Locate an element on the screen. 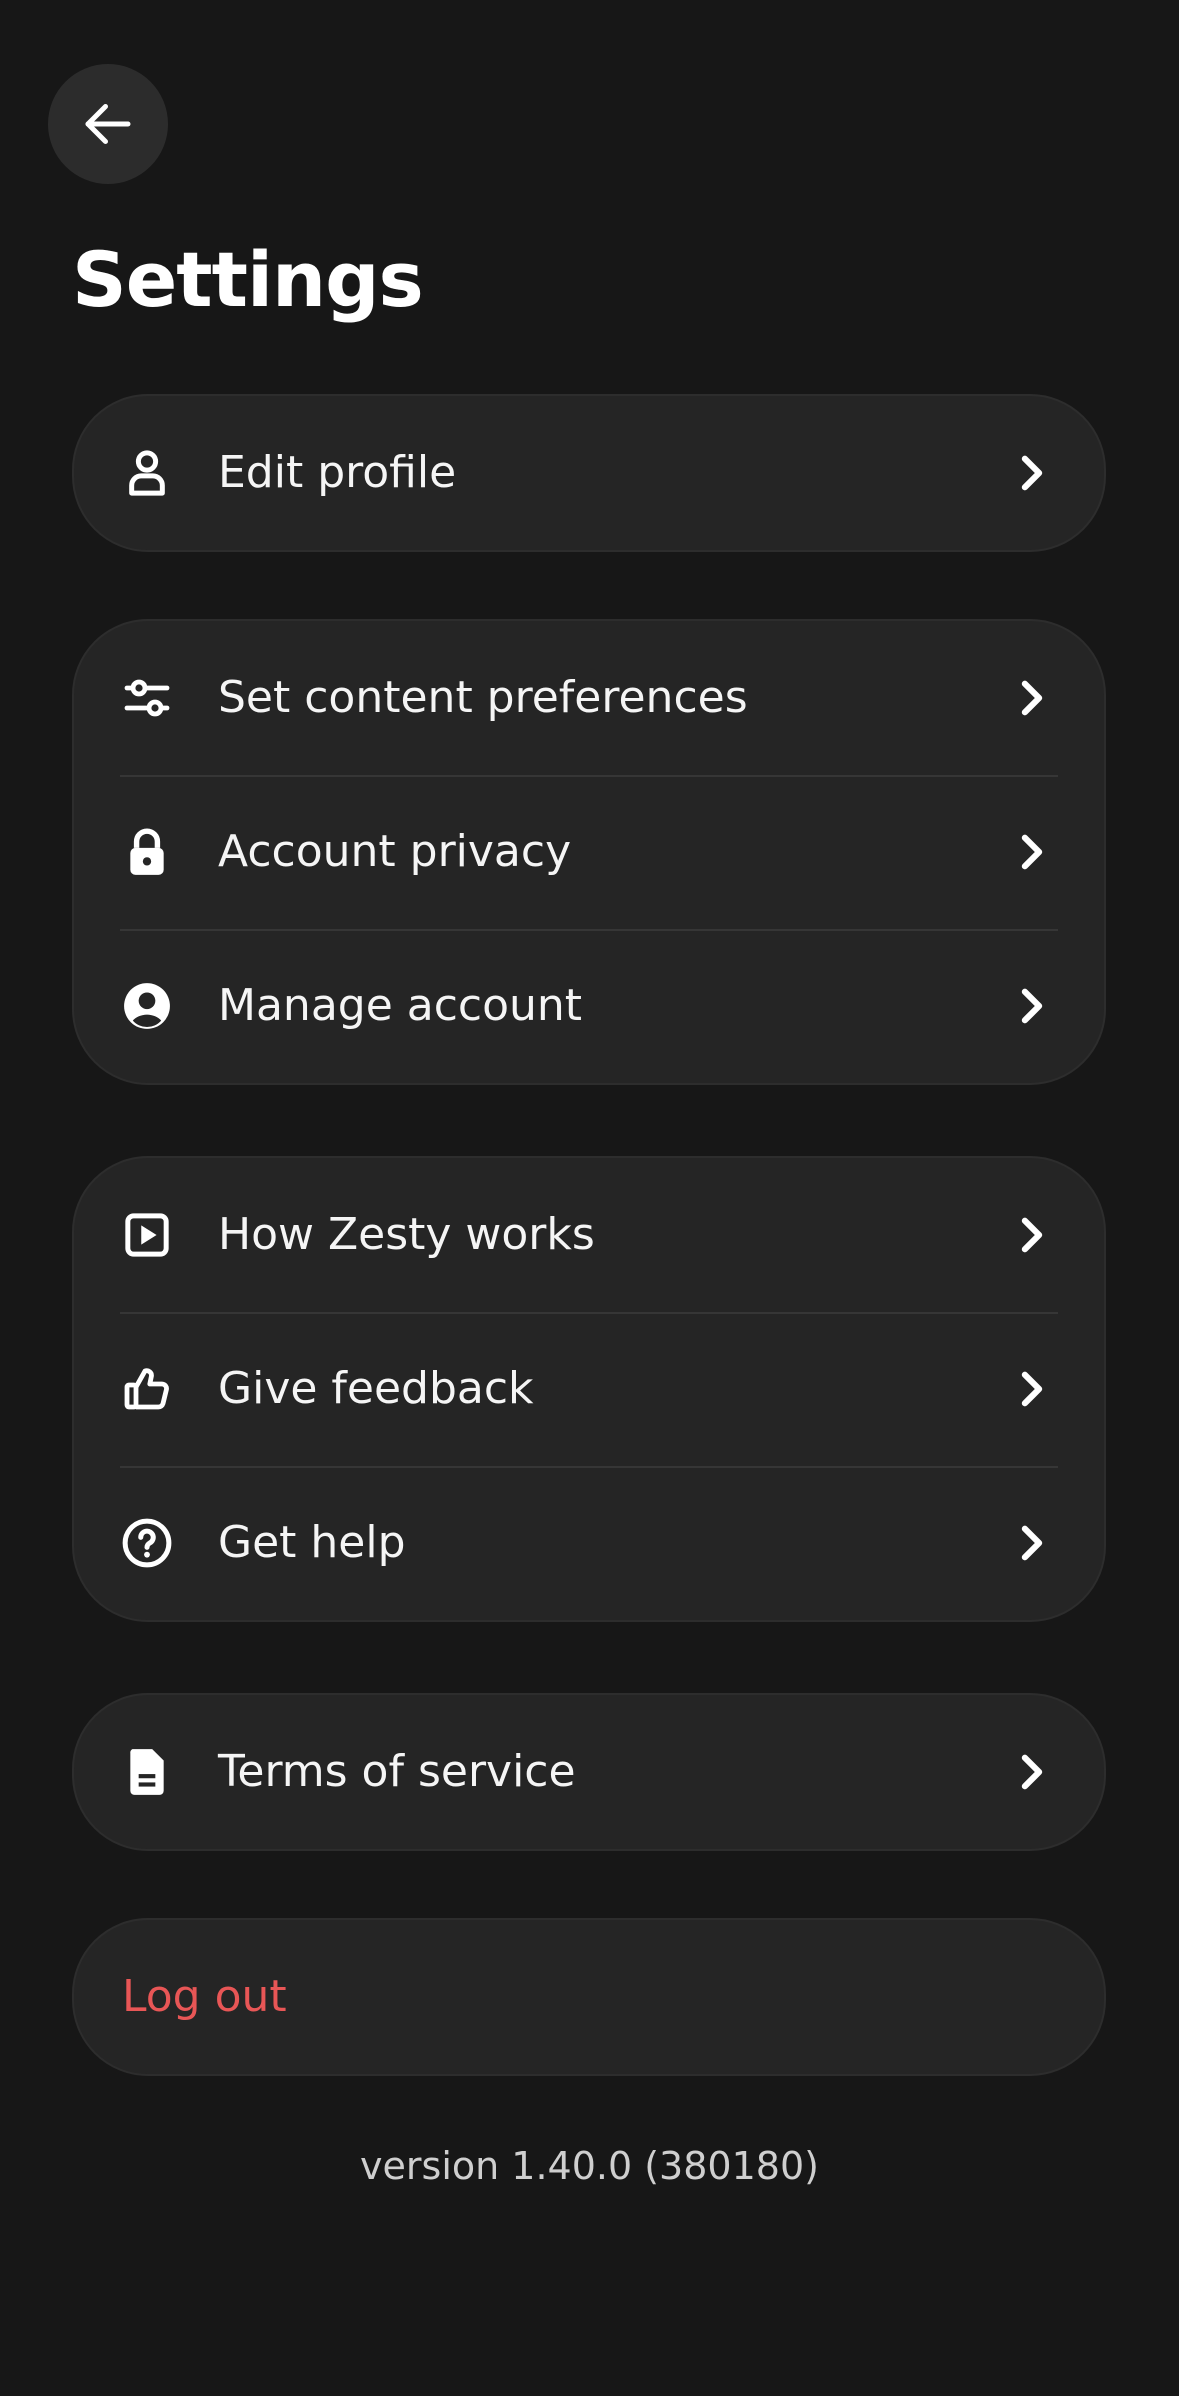  settings-item-give-feedback: Give feedback is located at coordinates (589, 1389).